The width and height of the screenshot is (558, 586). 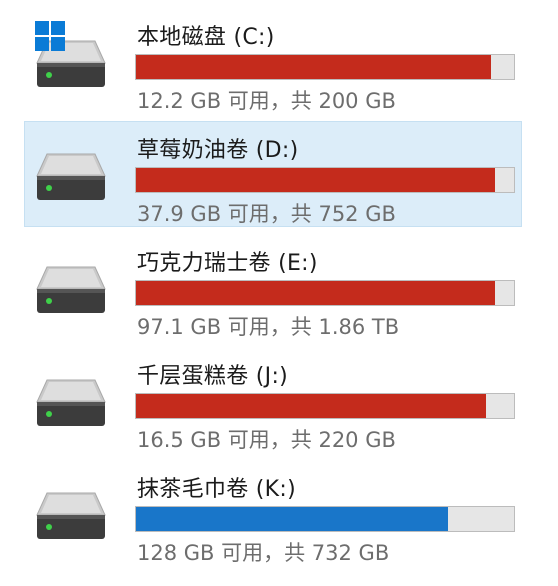 What do you see at coordinates (206, 37) in the screenshot?
I see `drive-name: 本地磁盘 (C:)` at bounding box center [206, 37].